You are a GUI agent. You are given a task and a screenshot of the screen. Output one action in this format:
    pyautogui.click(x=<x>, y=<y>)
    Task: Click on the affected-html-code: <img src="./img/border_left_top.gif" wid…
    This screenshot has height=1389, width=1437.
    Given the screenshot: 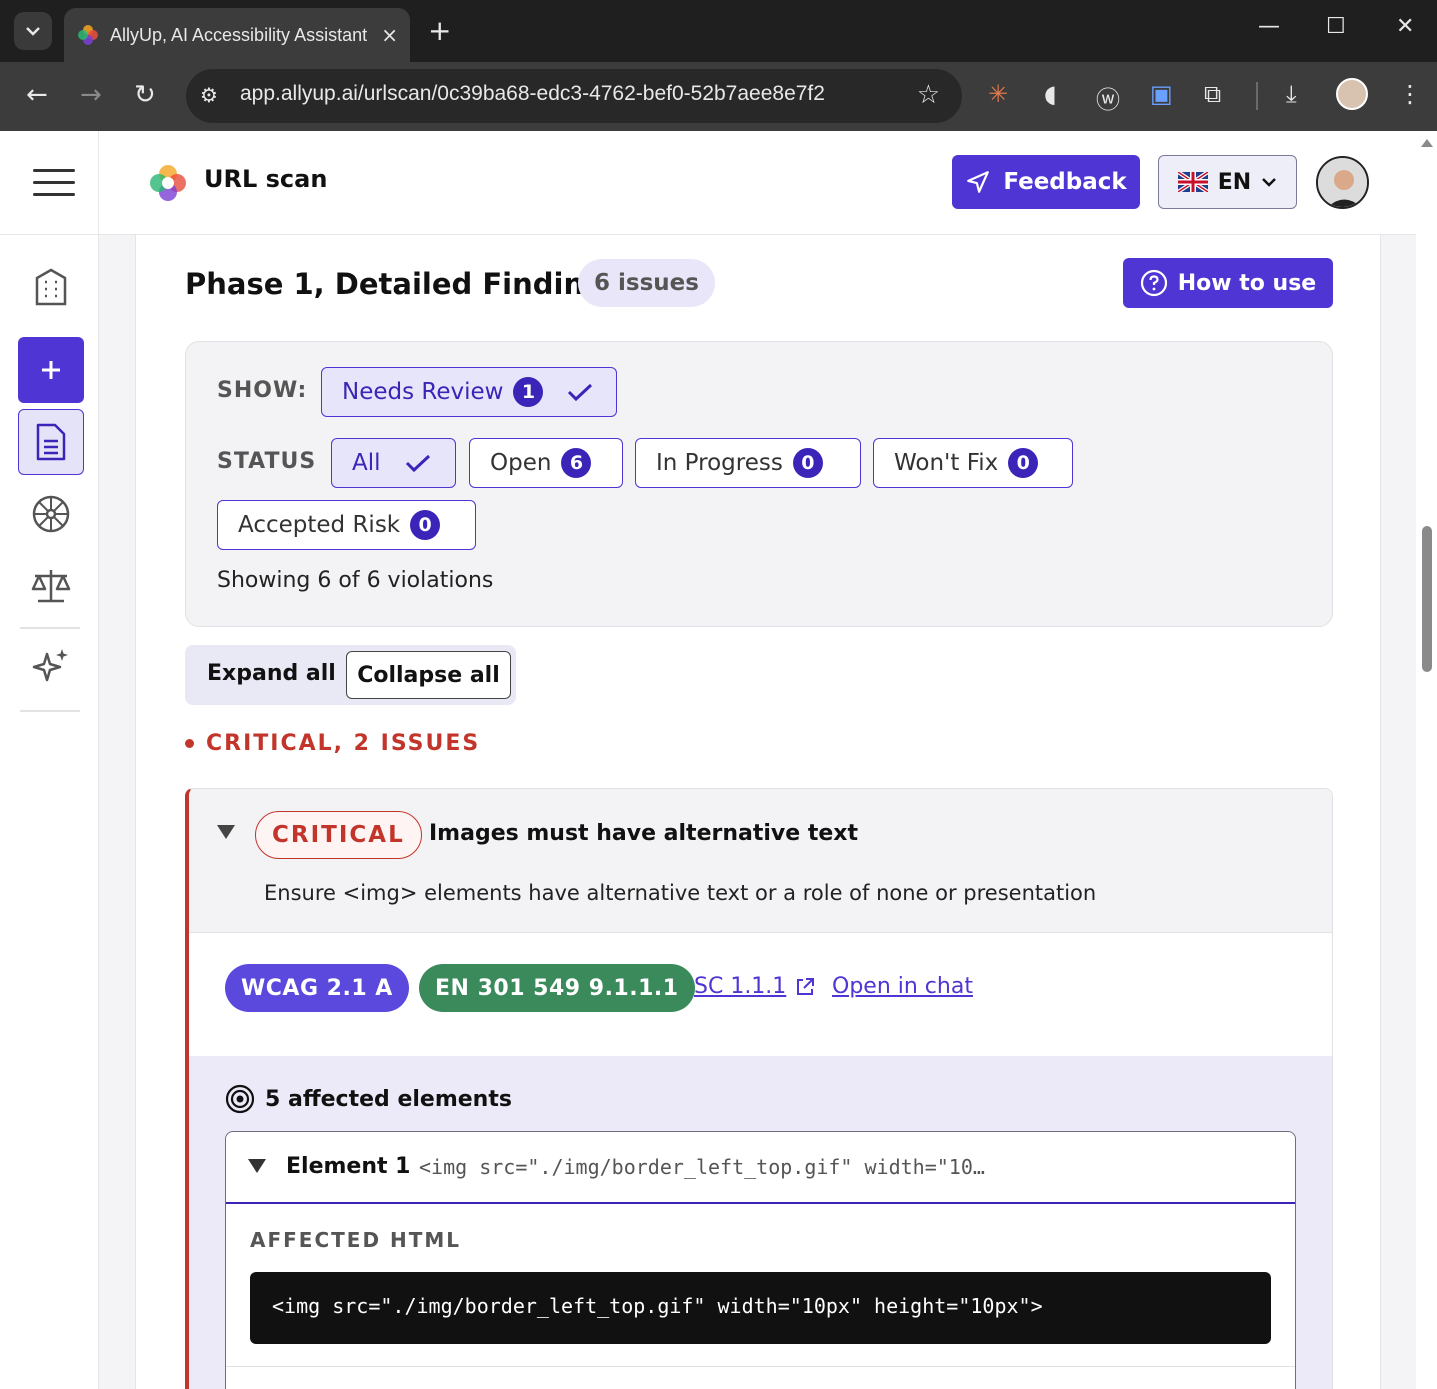 What is the action you would take?
    pyautogui.click(x=760, y=1308)
    